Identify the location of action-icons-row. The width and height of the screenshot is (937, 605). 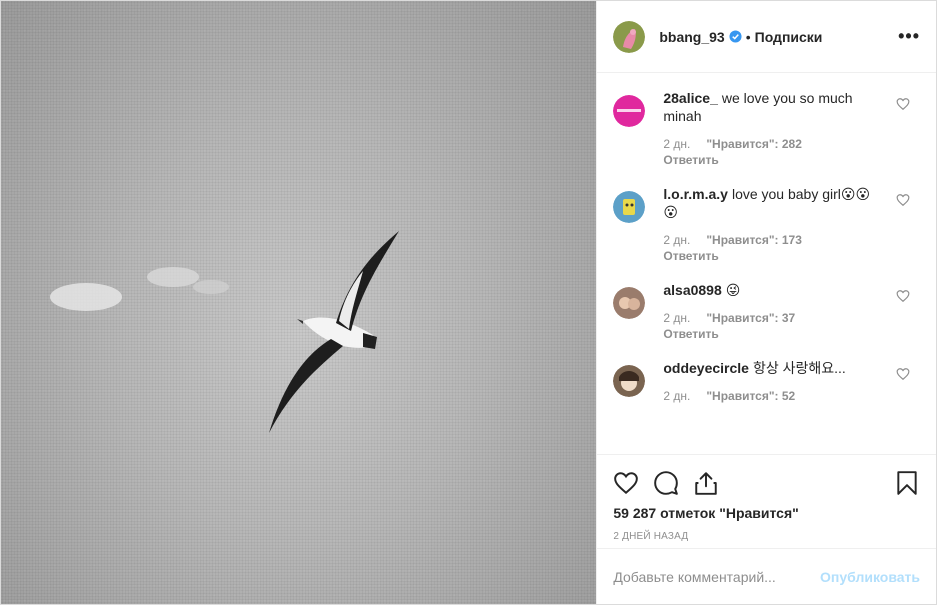
(766, 483).